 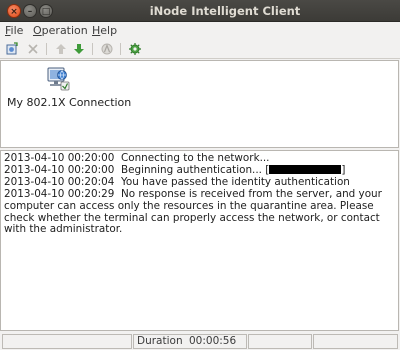 I want to click on connection-label: My 802.1X Connection, so click(x=69, y=102).